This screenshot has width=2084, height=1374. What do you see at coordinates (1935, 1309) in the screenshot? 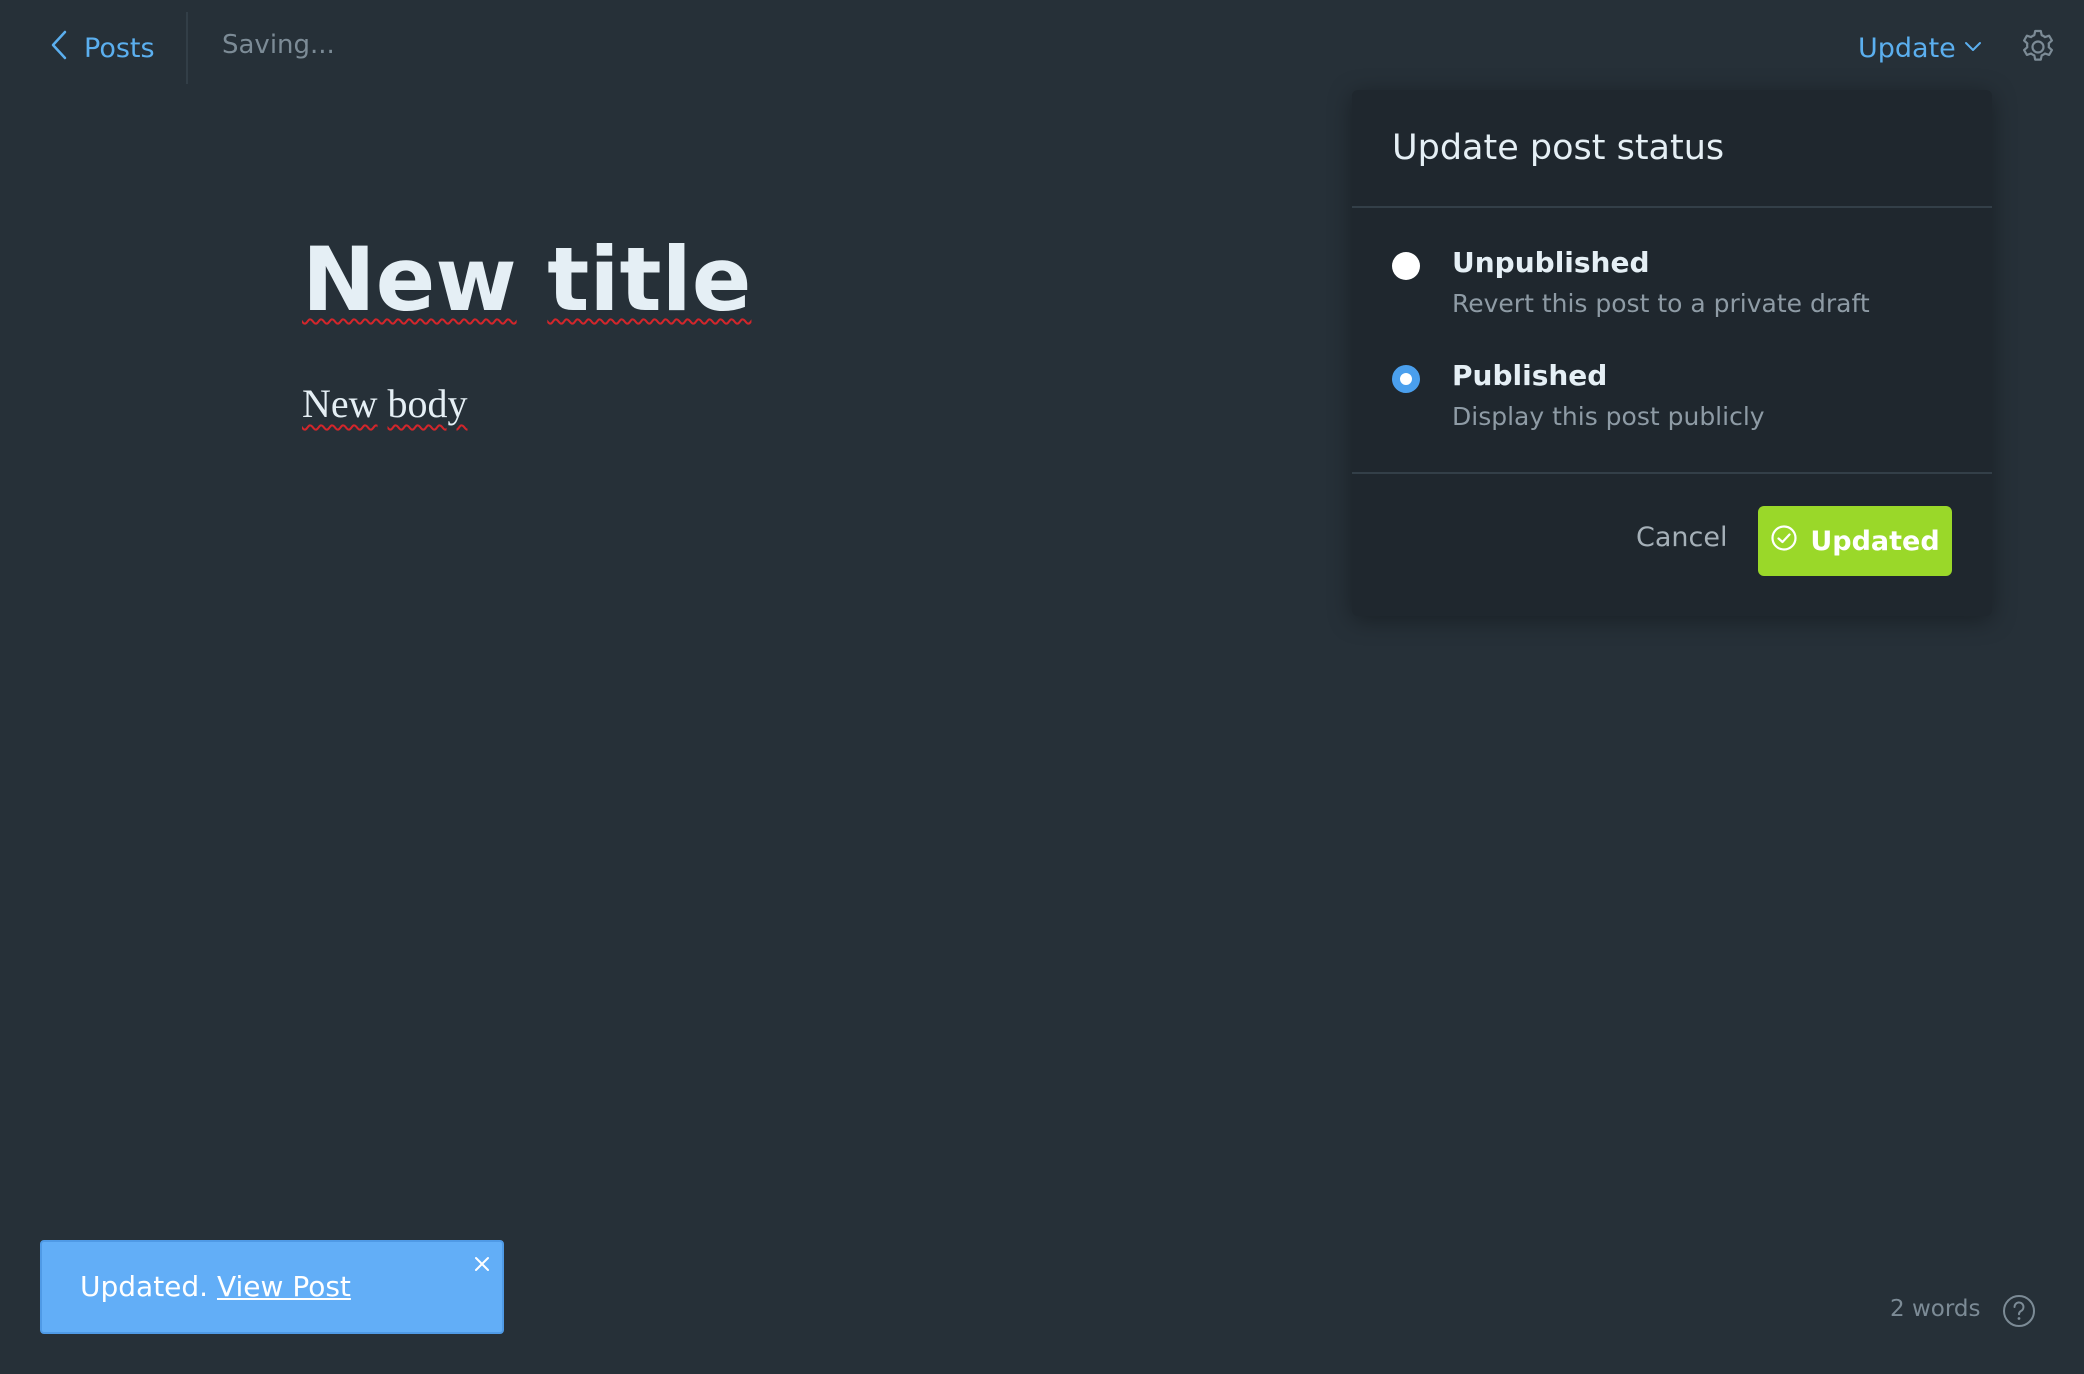
I see `word-count: 2 words` at bounding box center [1935, 1309].